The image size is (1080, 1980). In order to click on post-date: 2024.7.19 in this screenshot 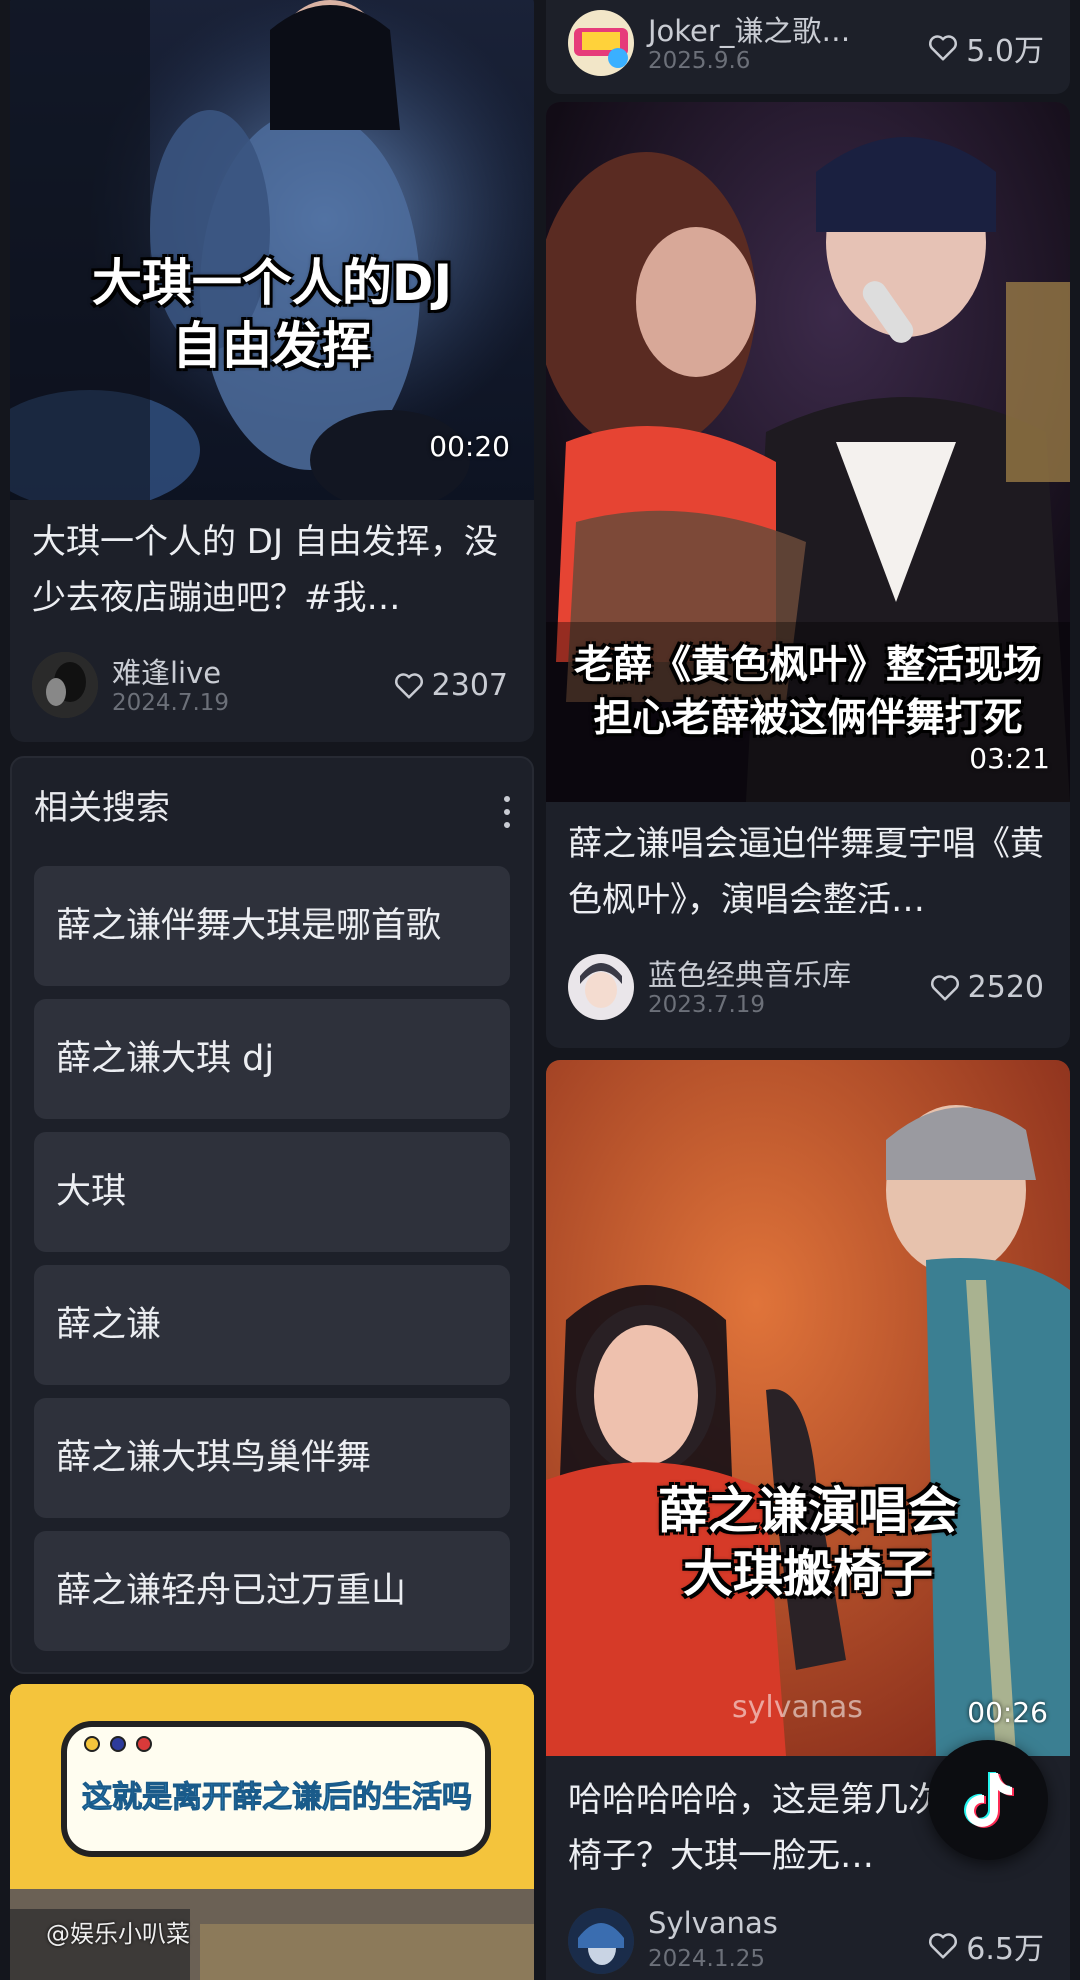, I will do `click(171, 703)`.